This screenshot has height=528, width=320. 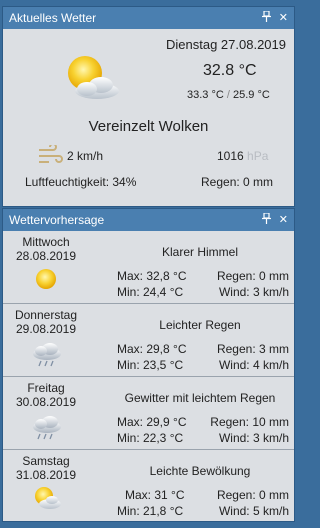 I want to click on forecast-titlebar: Wettervorhersage ✕, so click(x=148, y=220).